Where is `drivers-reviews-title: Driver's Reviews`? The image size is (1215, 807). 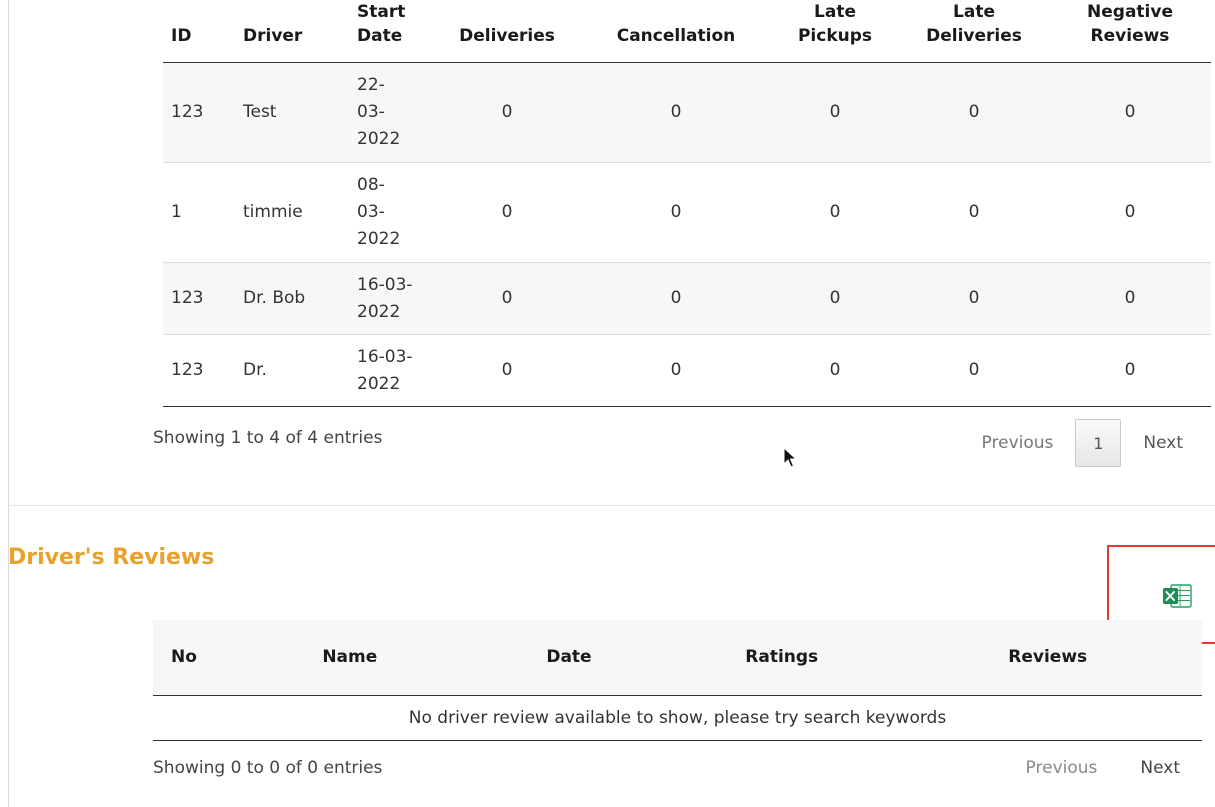
drivers-reviews-title: Driver's Reviews is located at coordinates (111, 557).